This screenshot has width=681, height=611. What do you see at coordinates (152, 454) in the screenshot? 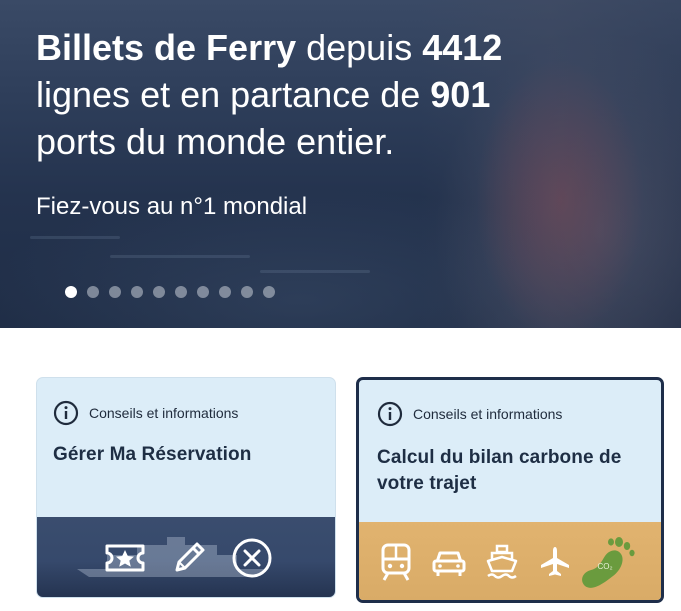
I see `card-title: Gérer Ma Réservation` at bounding box center [152, 454].